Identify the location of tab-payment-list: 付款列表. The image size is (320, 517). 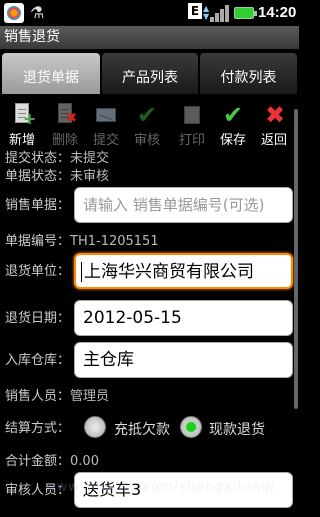
(248, 73).